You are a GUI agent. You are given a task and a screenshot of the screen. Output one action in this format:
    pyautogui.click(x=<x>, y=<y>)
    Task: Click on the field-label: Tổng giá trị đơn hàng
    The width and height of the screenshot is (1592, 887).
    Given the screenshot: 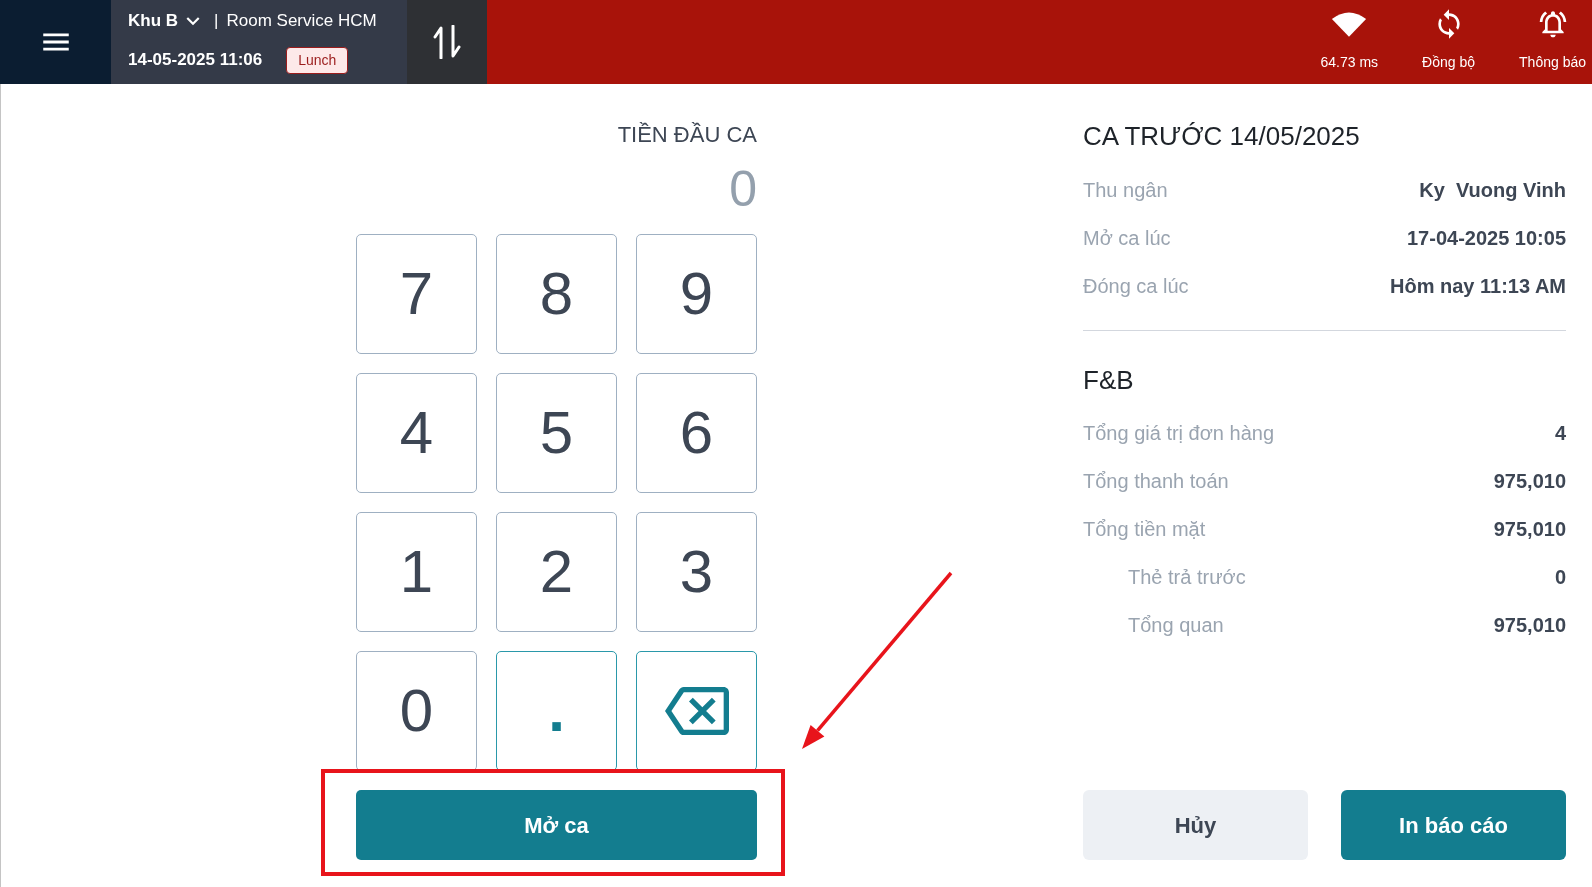 What is the action you would take?
    pyautogui.click(x=1178, y=433)
    